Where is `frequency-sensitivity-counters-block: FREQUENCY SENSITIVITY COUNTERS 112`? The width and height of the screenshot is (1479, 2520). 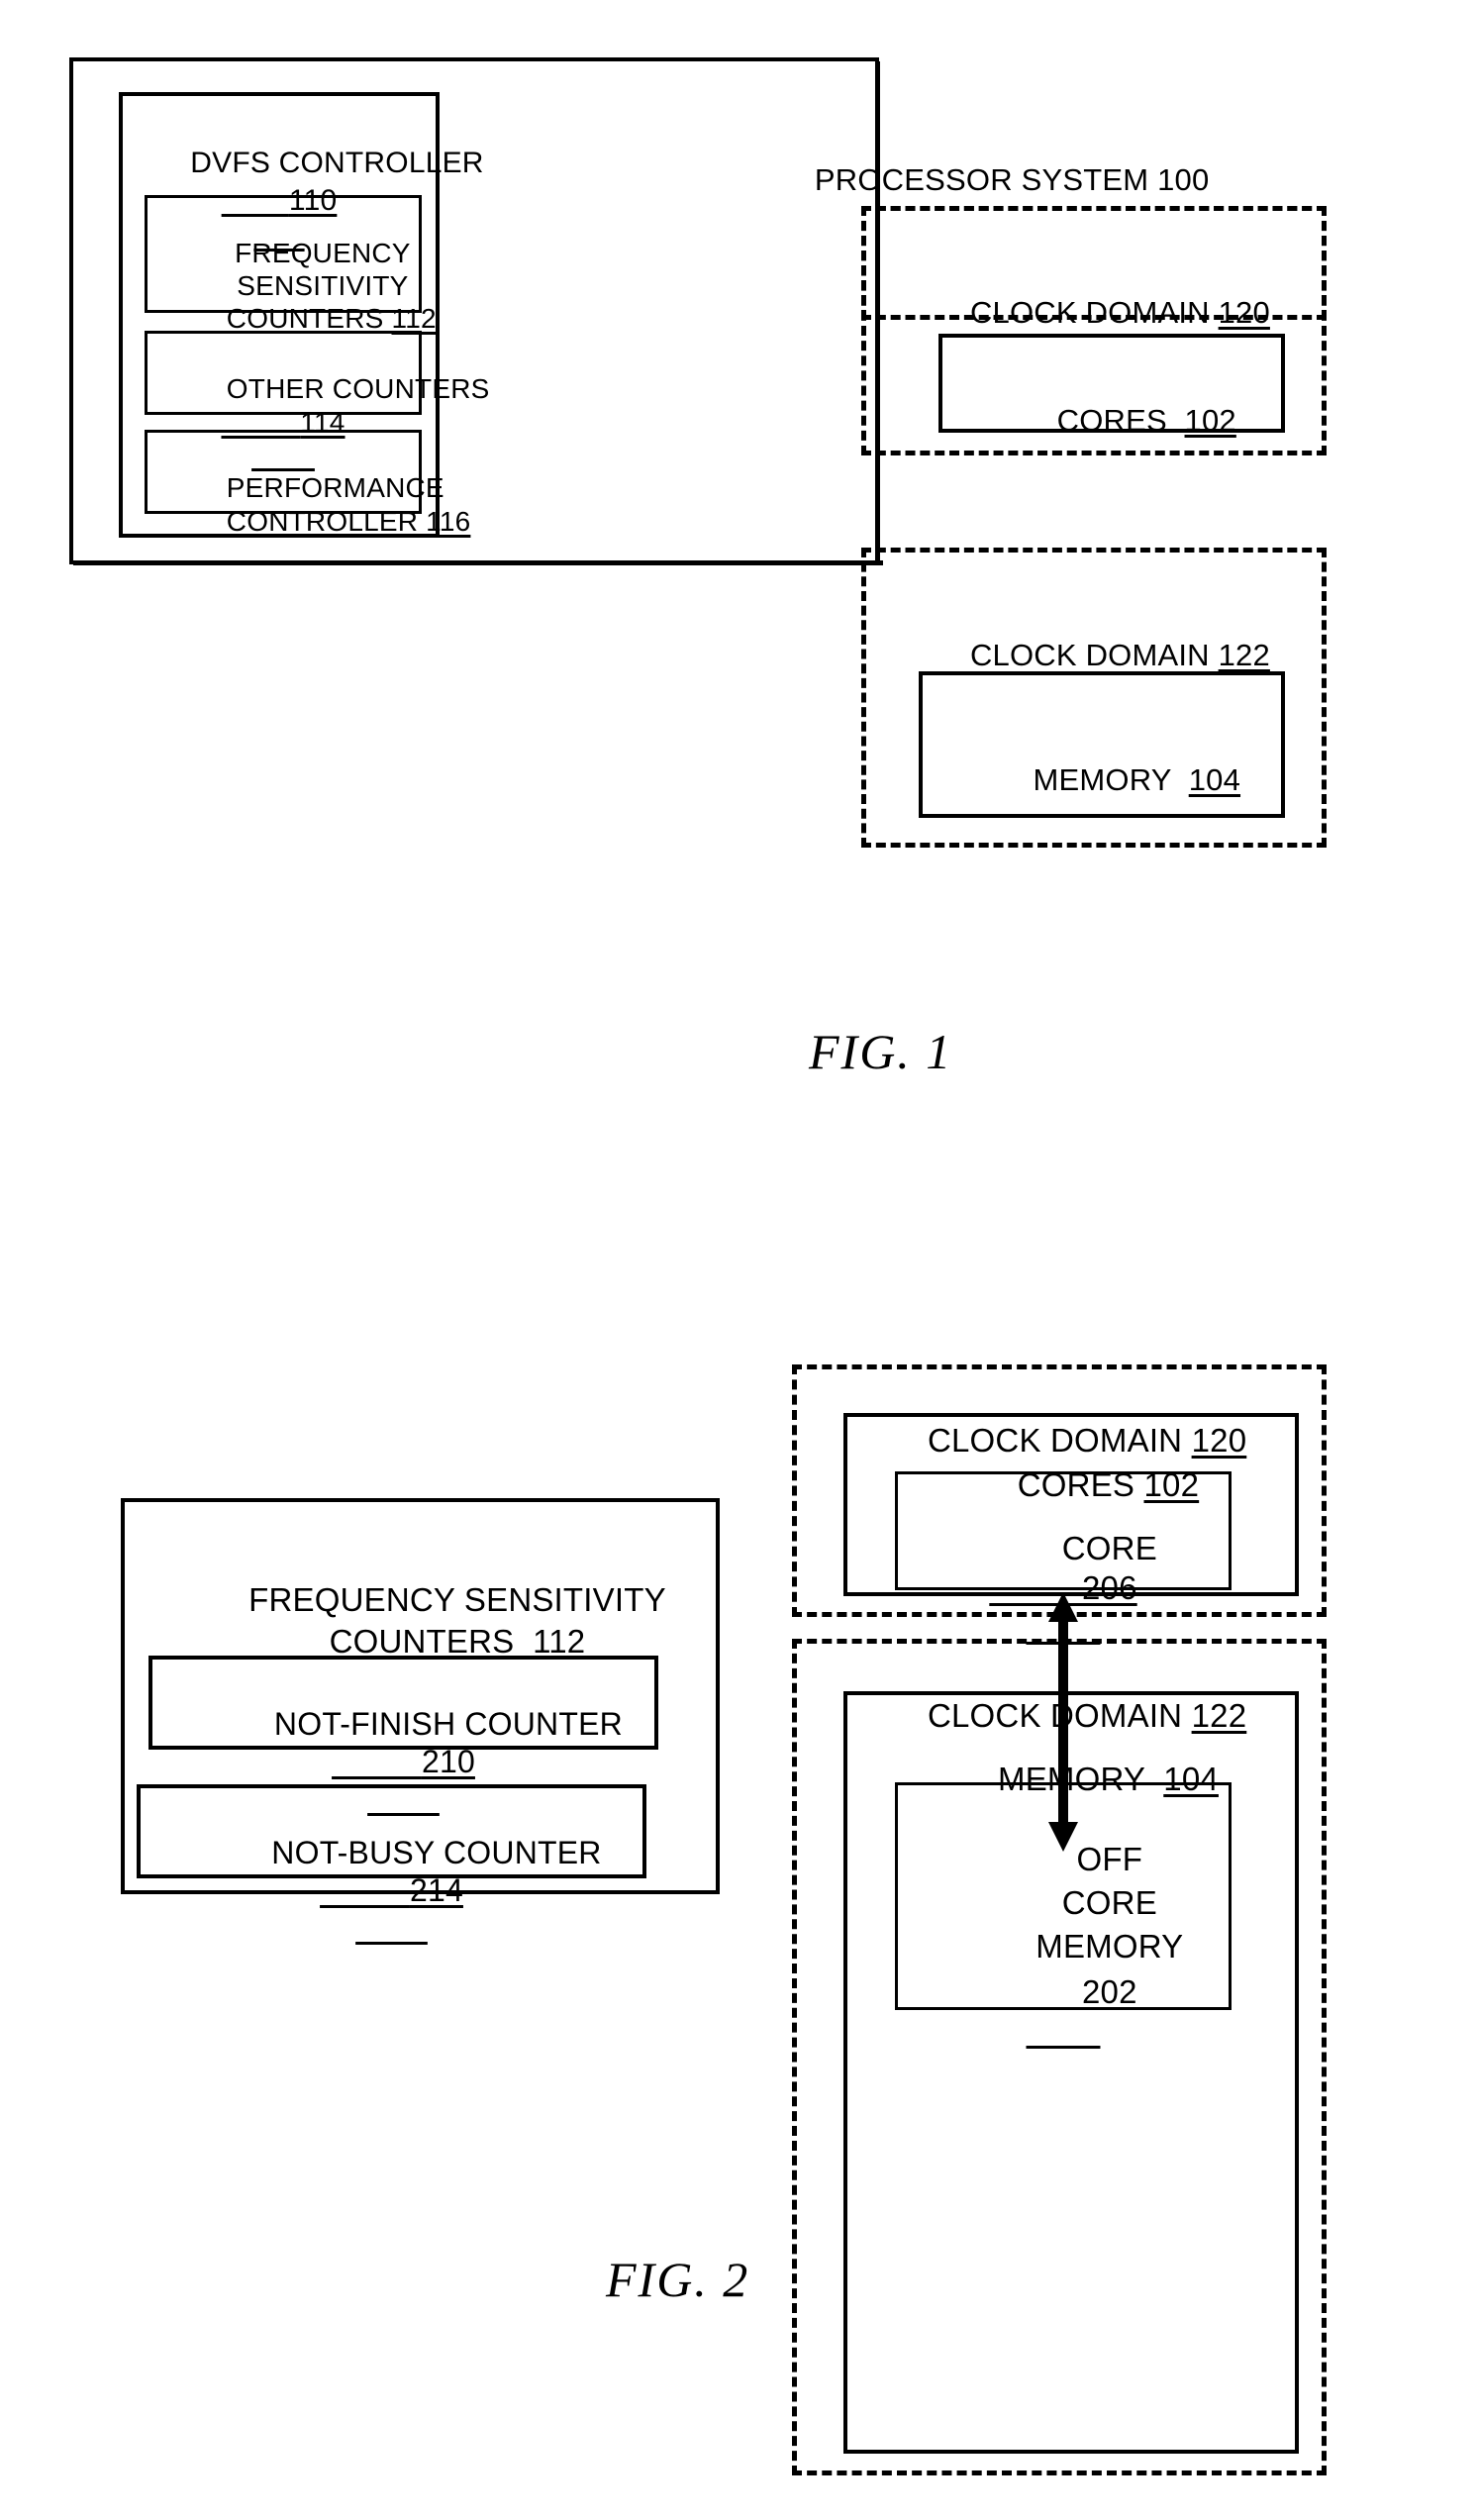
frequency-sensitivity-counters-block: FREQUENCY SENSITIVITY COUNTERS 112 is located at coordinates (291, 264).